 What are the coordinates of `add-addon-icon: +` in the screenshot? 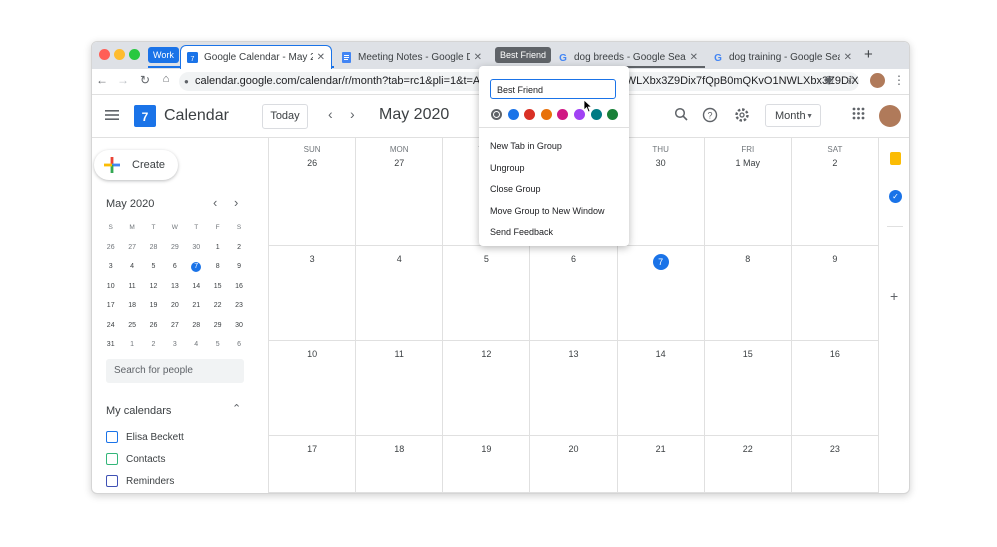 It's located at (894, 296).